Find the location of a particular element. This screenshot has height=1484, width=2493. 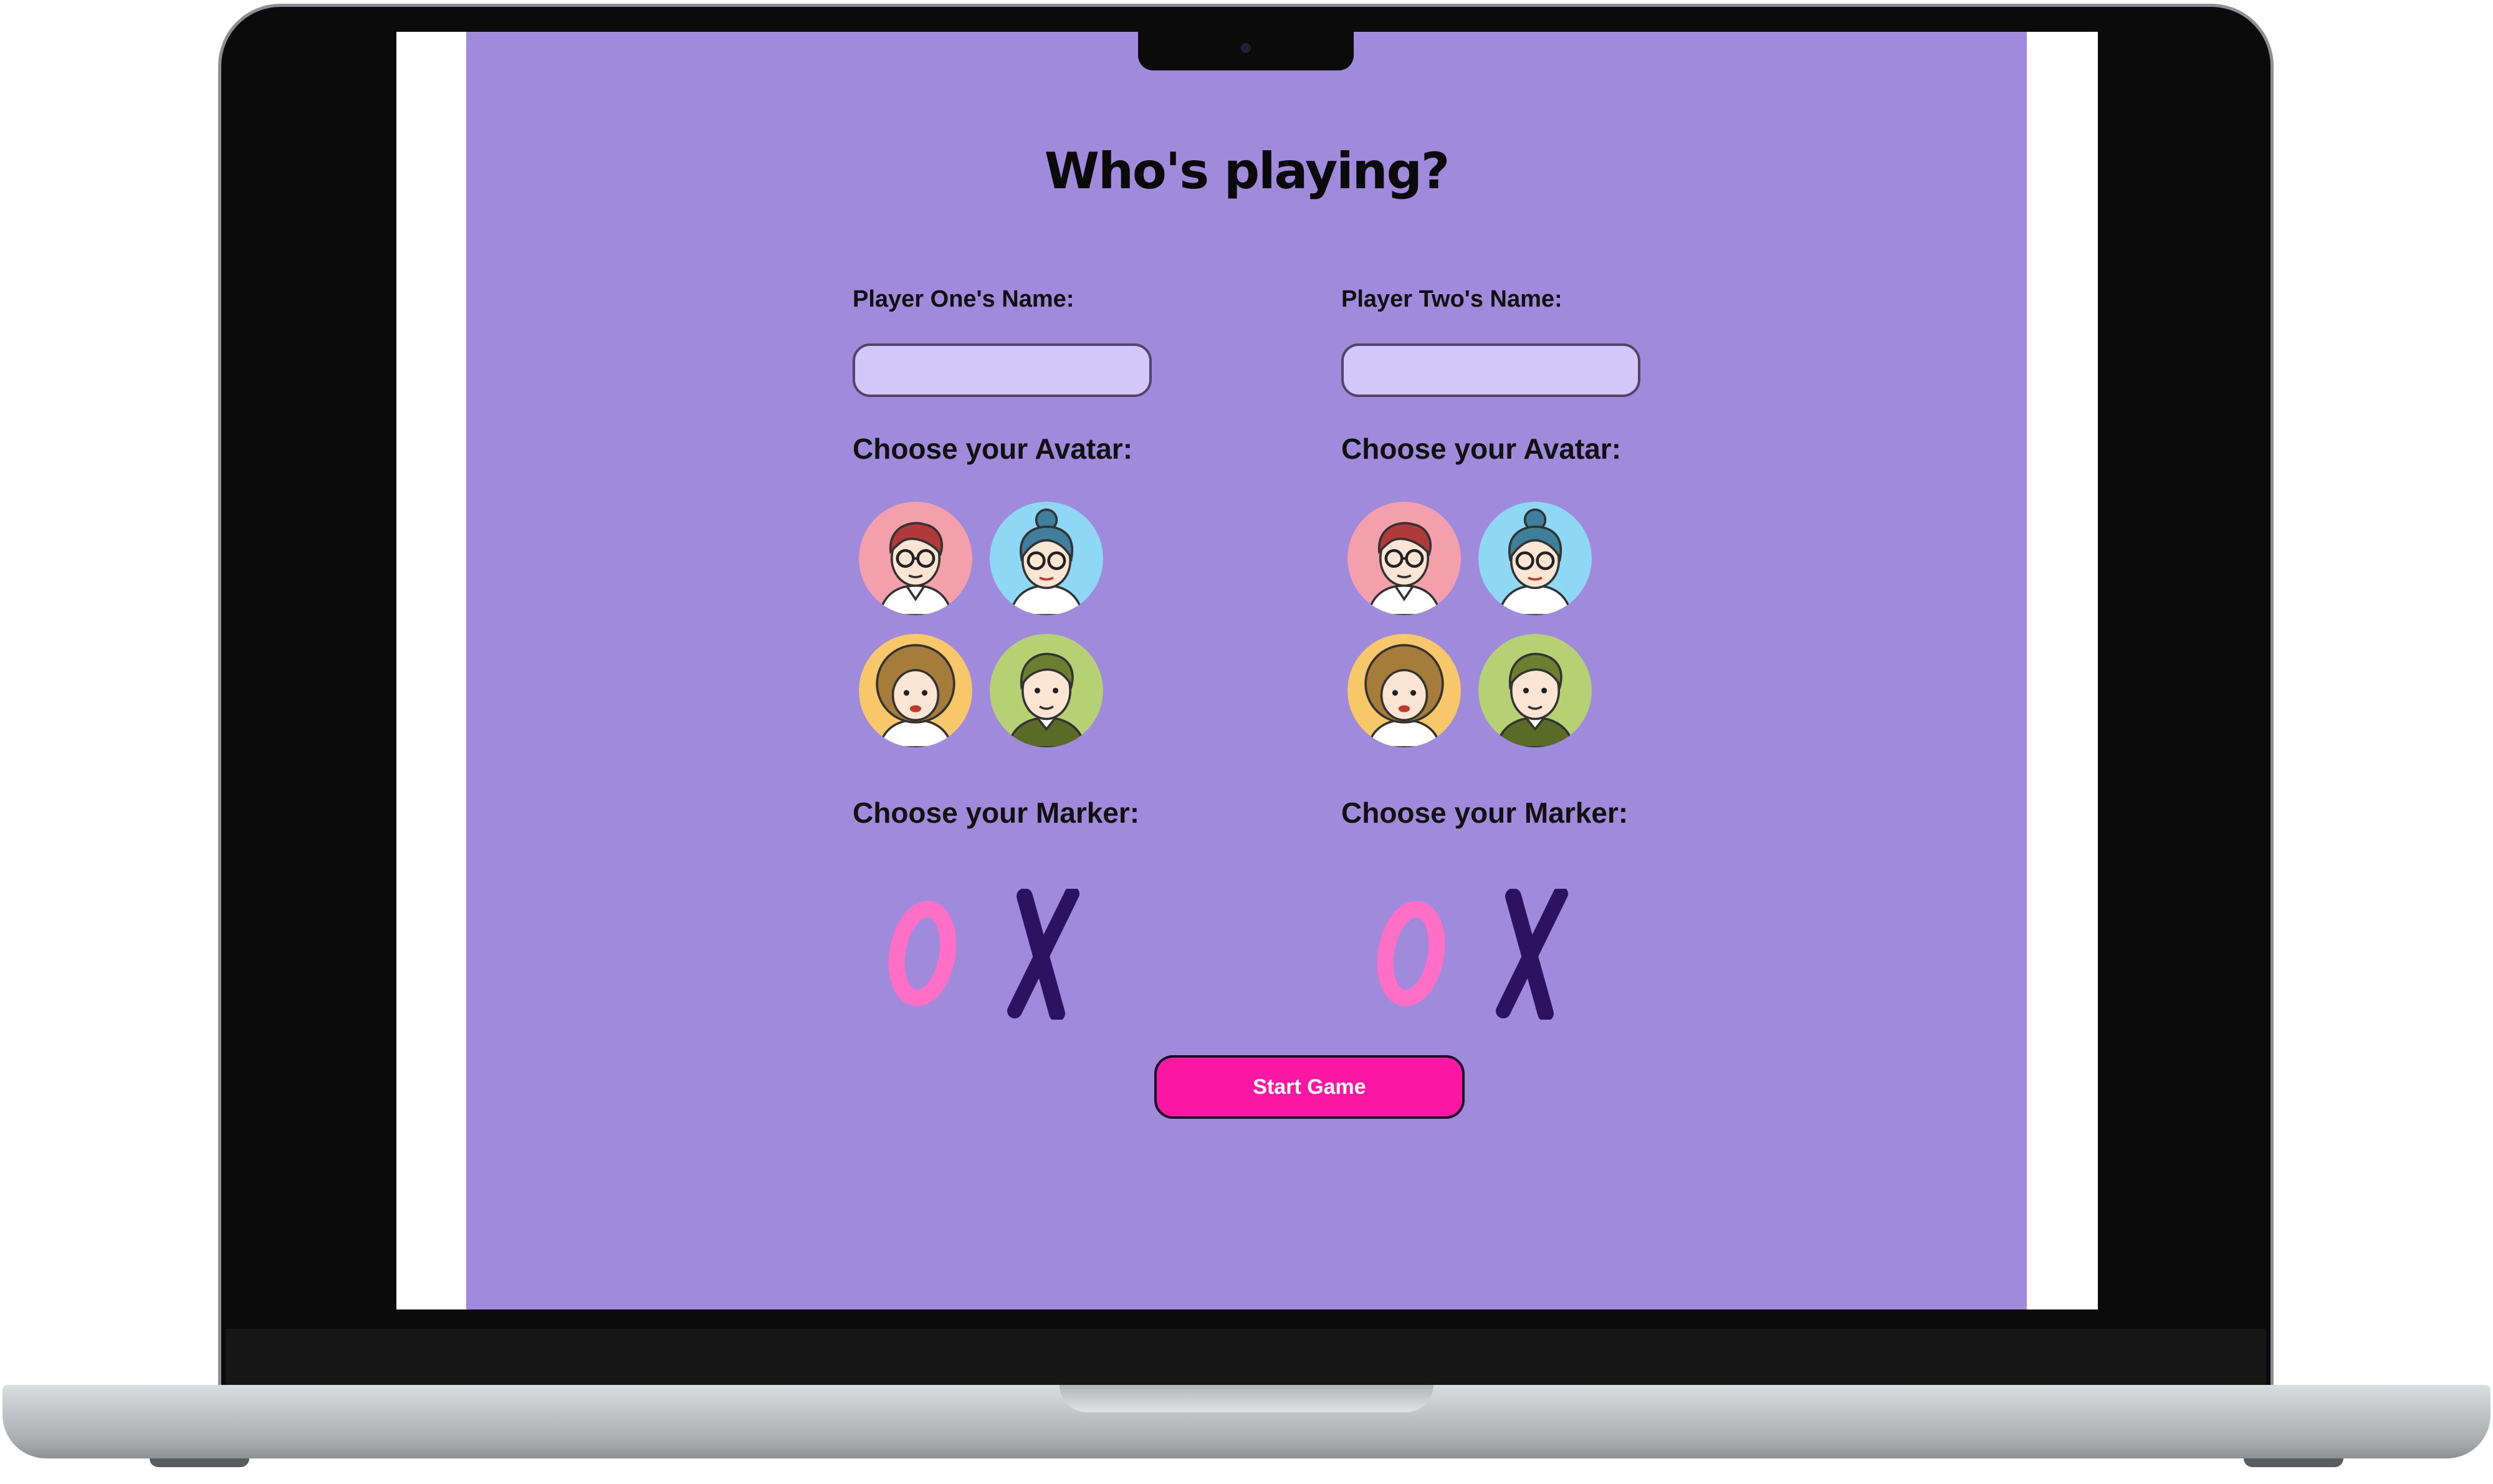

player-two-avatar-man-glasses is located at coordinates (1404, 558).